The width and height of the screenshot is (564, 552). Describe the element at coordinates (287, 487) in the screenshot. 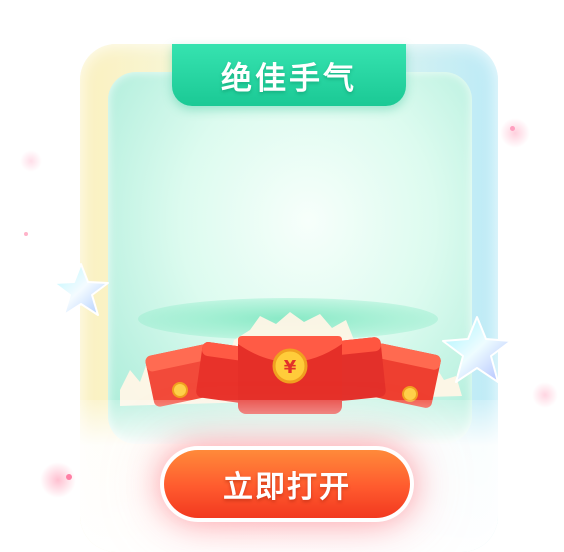

I see `open-now-button-label: 立即打开` at that location.